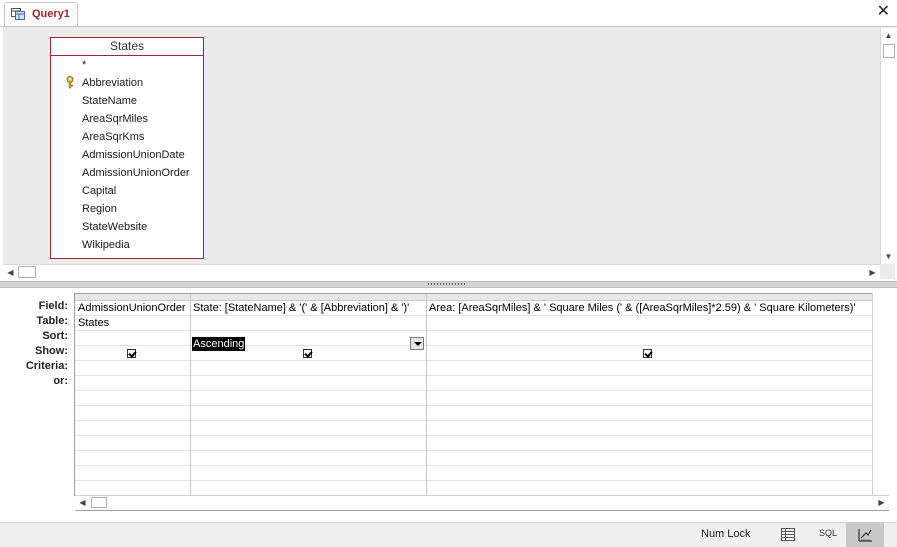 Image resolution: width=897 pixels, height=547 pixels. What do you see at coordinates (46, 366) in the screenshot?
I see `row-label-criteria: Criteria:` at bounding box center [46, 366].